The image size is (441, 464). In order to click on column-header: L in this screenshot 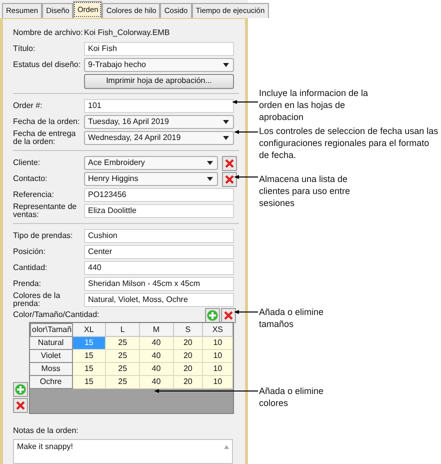, I will do `click(123, 330)`.